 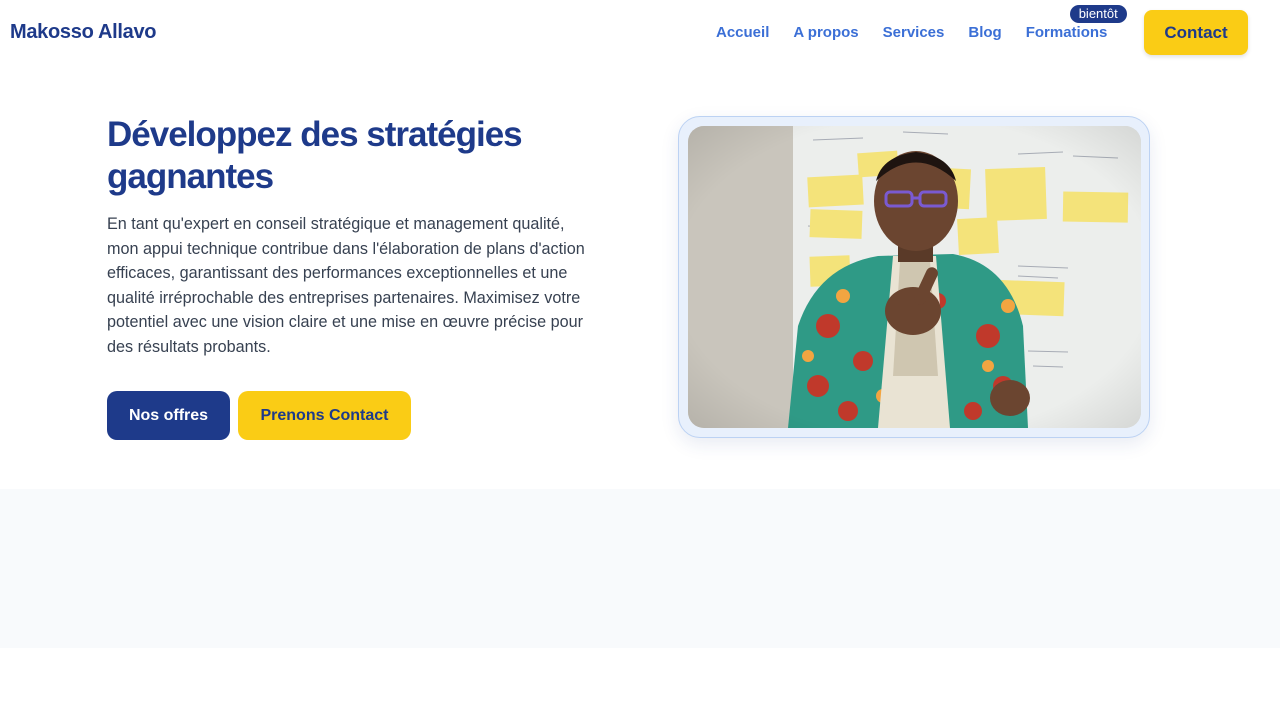 I want to click on nos-offres-button: Nos offres, so click(x=168, y=415).